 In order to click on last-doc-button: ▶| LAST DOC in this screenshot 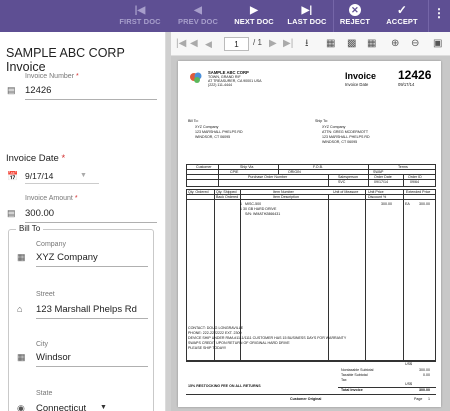, I will do `click(307, 16)`.